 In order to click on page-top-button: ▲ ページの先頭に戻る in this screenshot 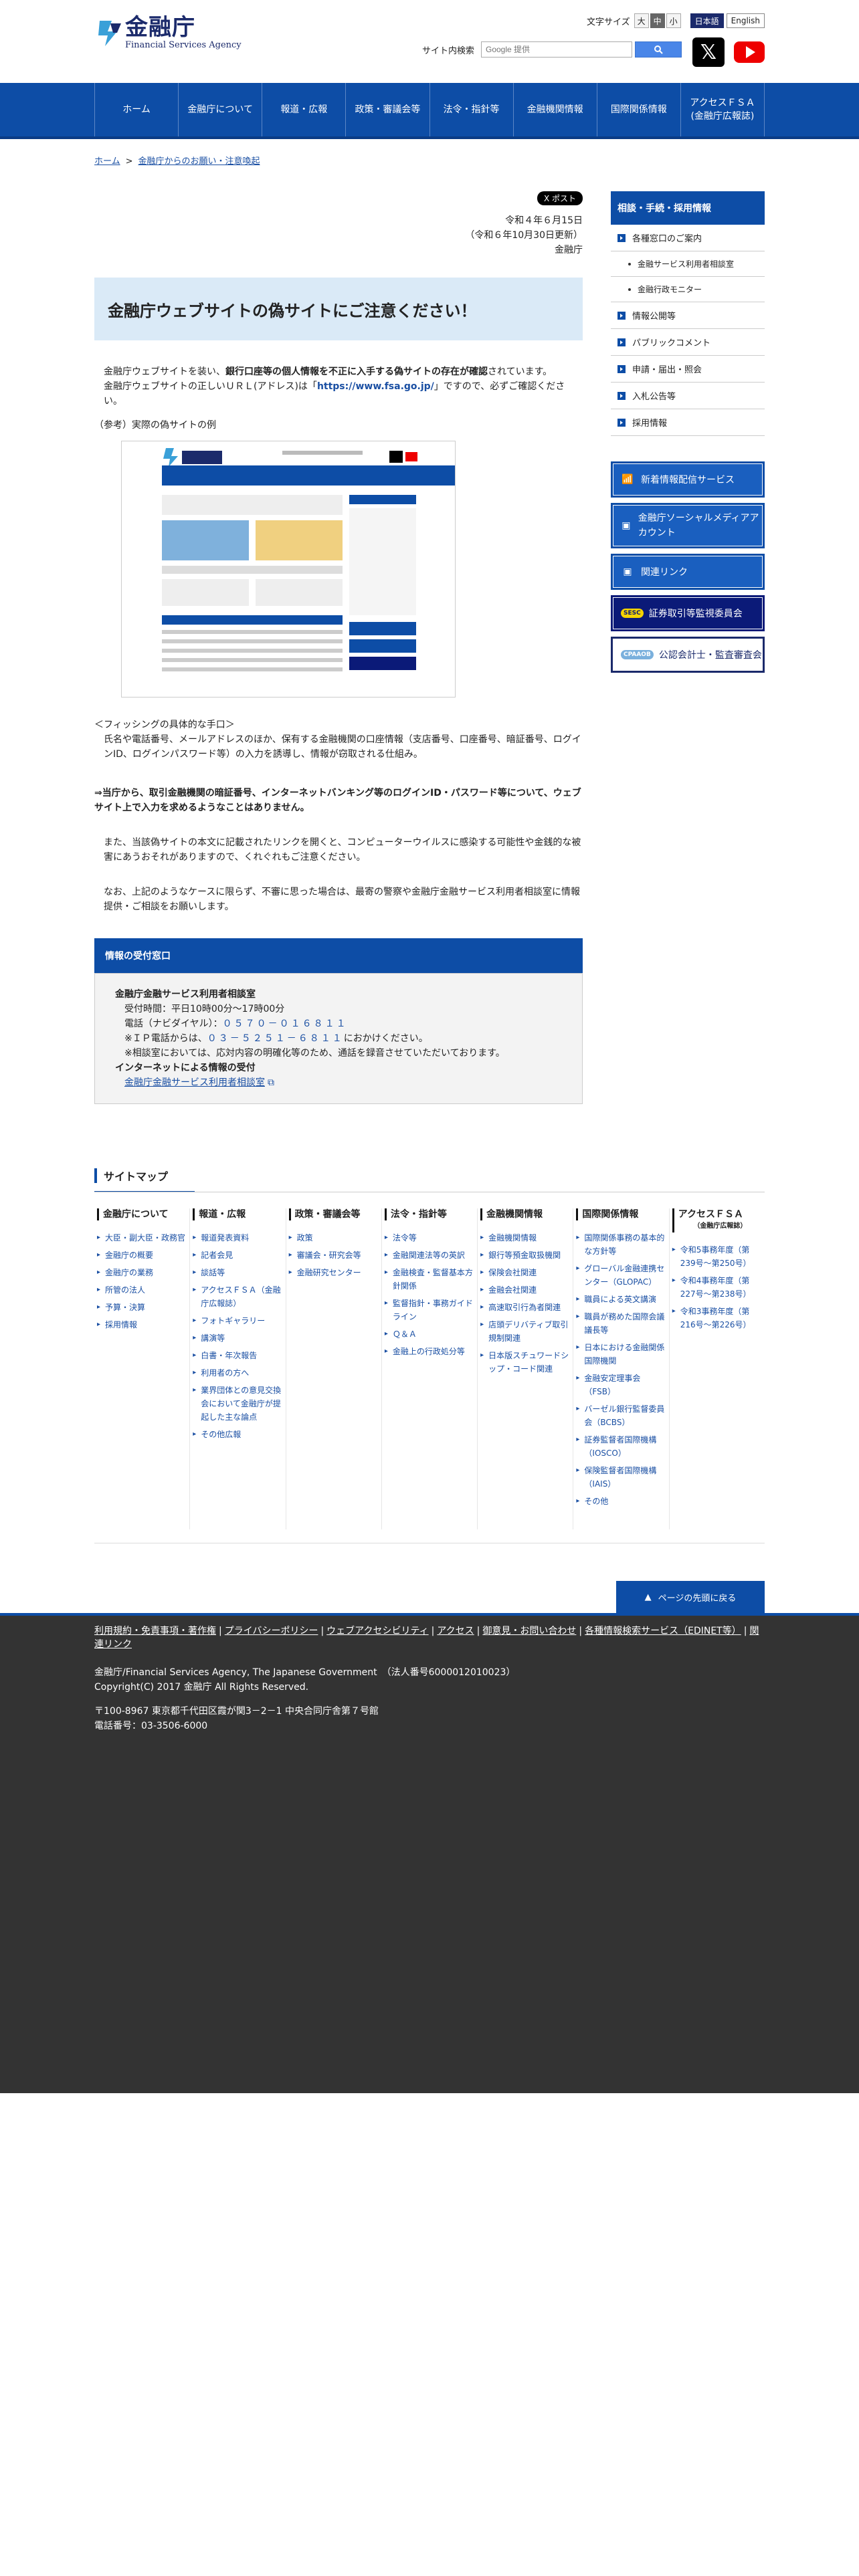, I will do `click(691, 1597)`.